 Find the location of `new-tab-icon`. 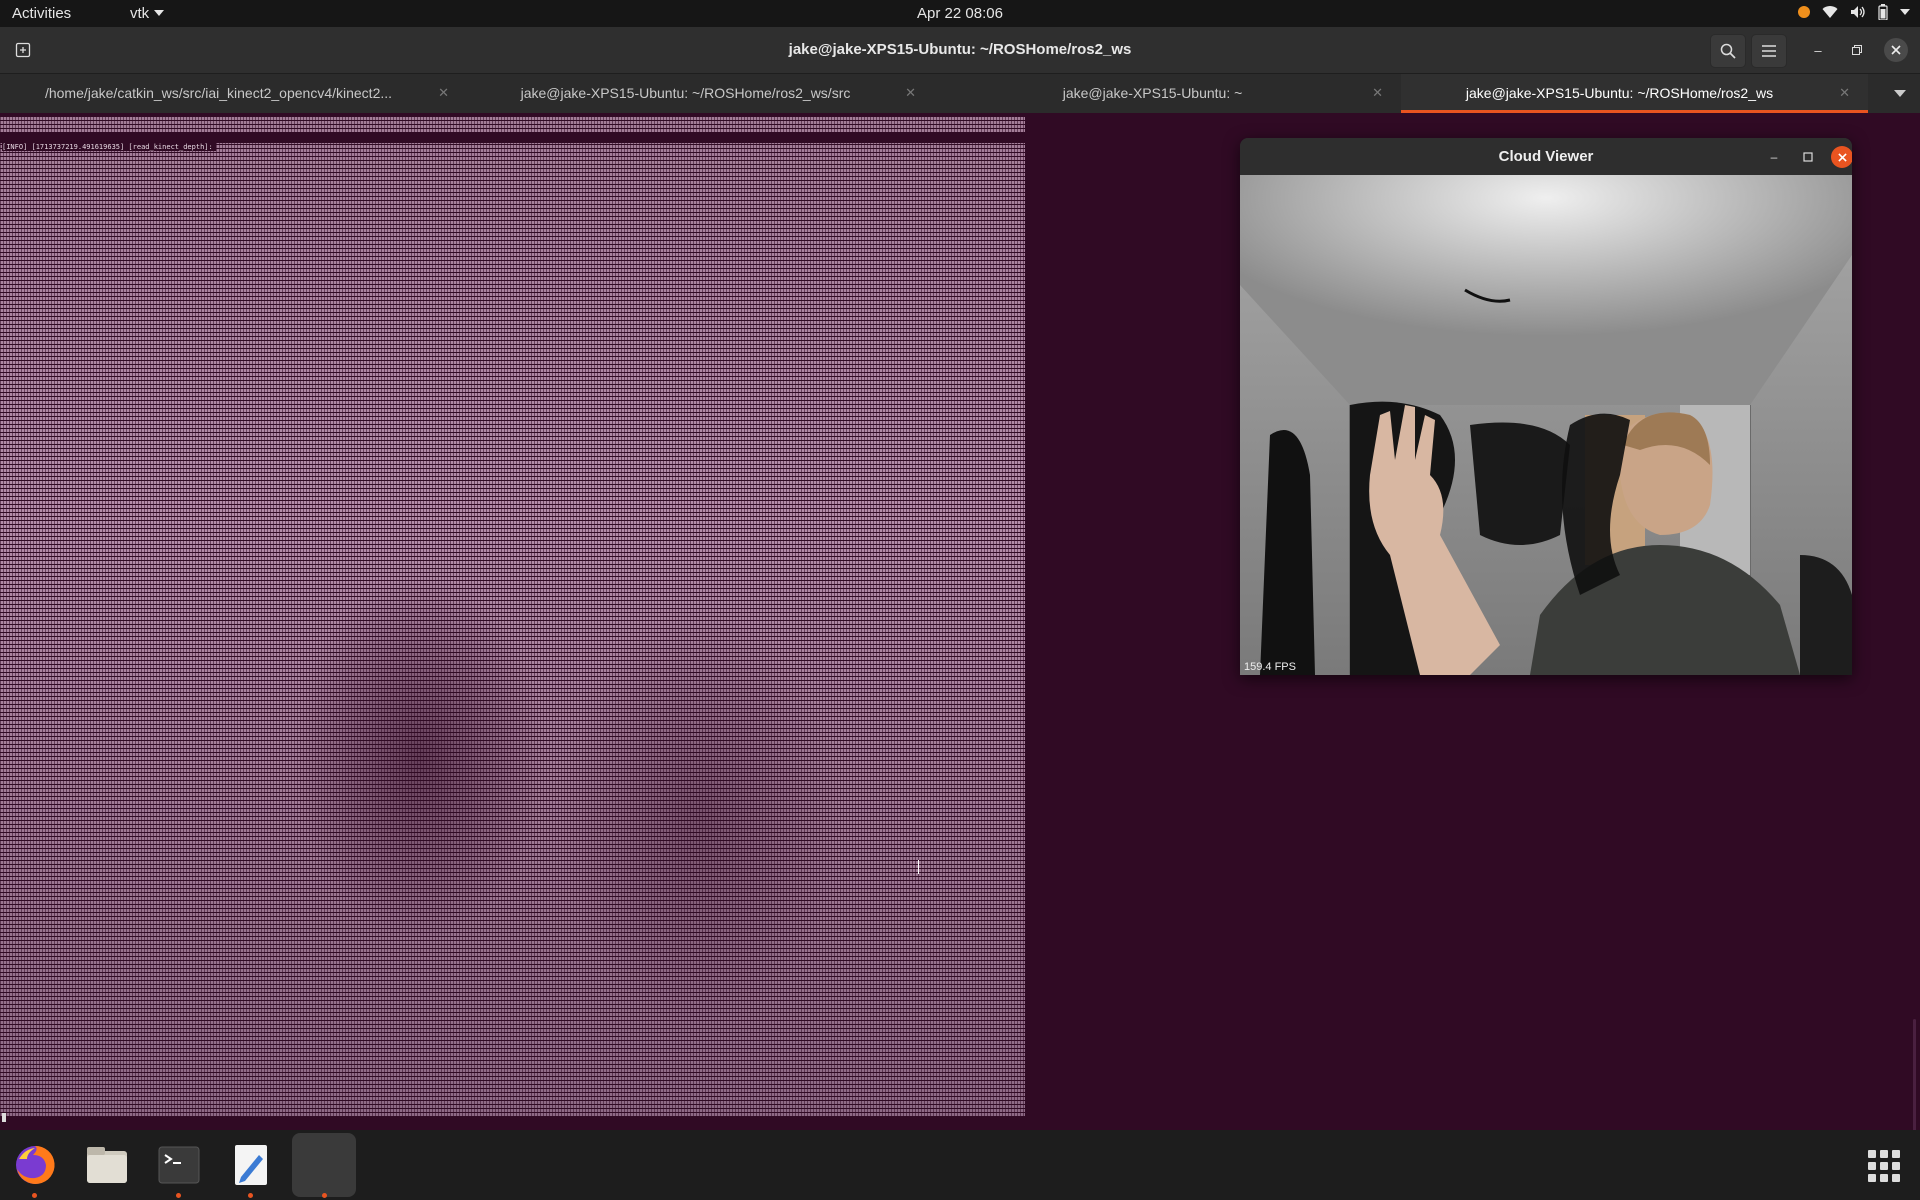

new-tab-icon is located at coordinates (23, 50).